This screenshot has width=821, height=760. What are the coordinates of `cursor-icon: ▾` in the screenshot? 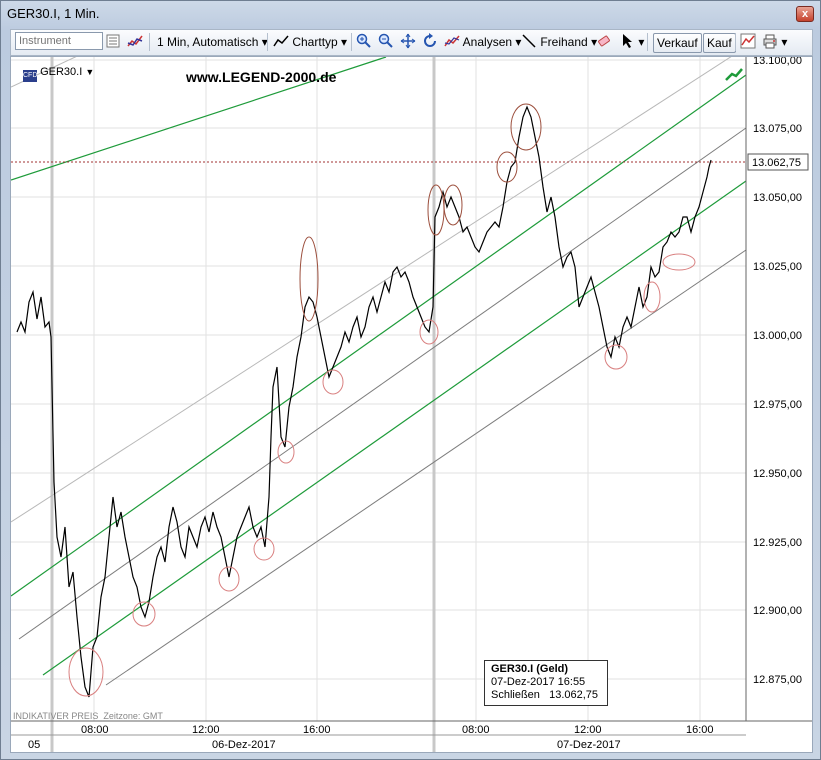 It's located at (631, 42).